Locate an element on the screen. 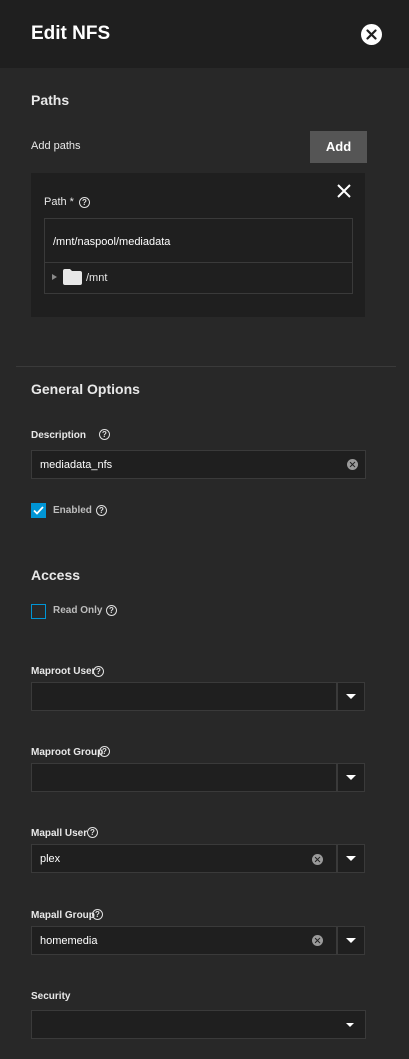 Image resolution: width=409 pixels, height=1059 pixels. maproot-user-label: Maproot User is located at coordinates (63, 671).